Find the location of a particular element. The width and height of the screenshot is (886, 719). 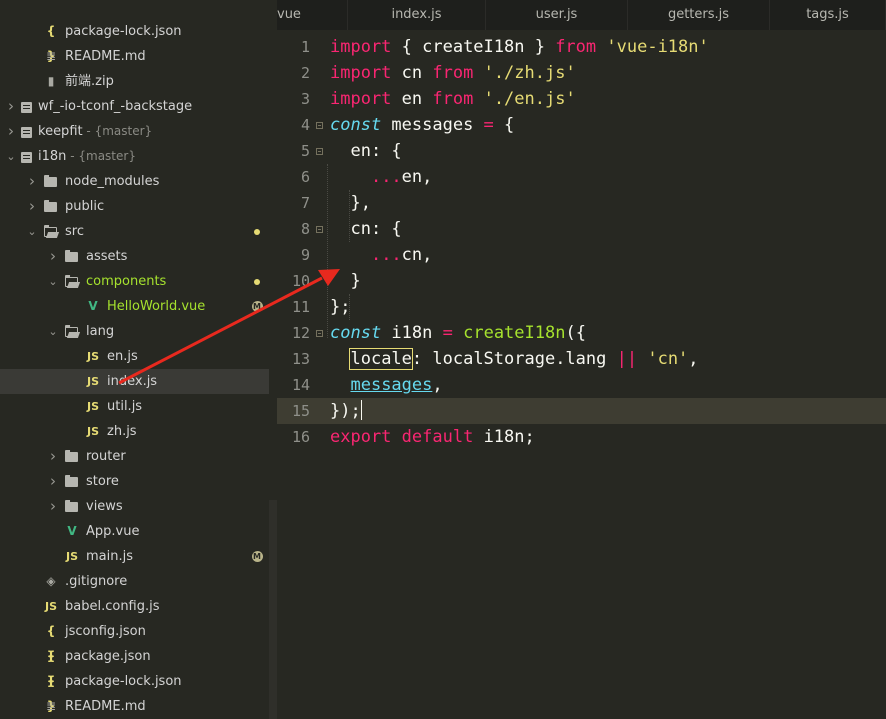

code-line: } is located at coordinates (345, 281).